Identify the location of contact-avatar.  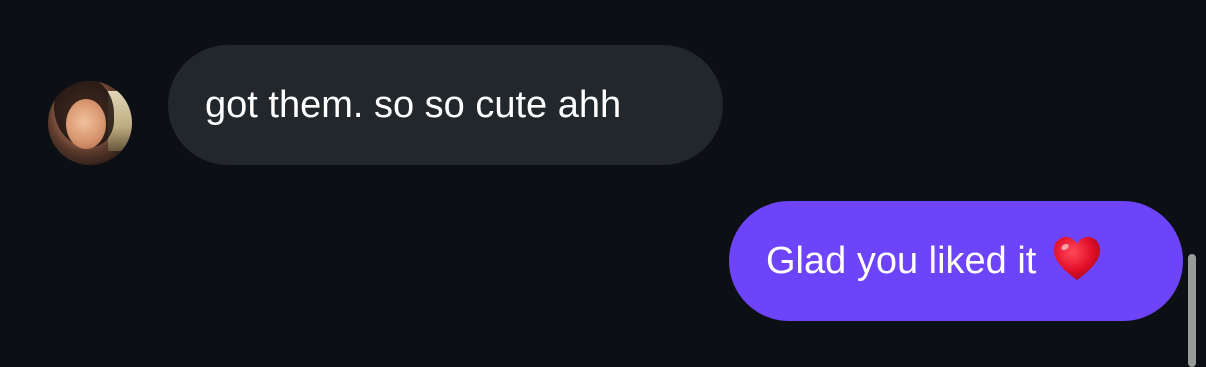
(90, 123).